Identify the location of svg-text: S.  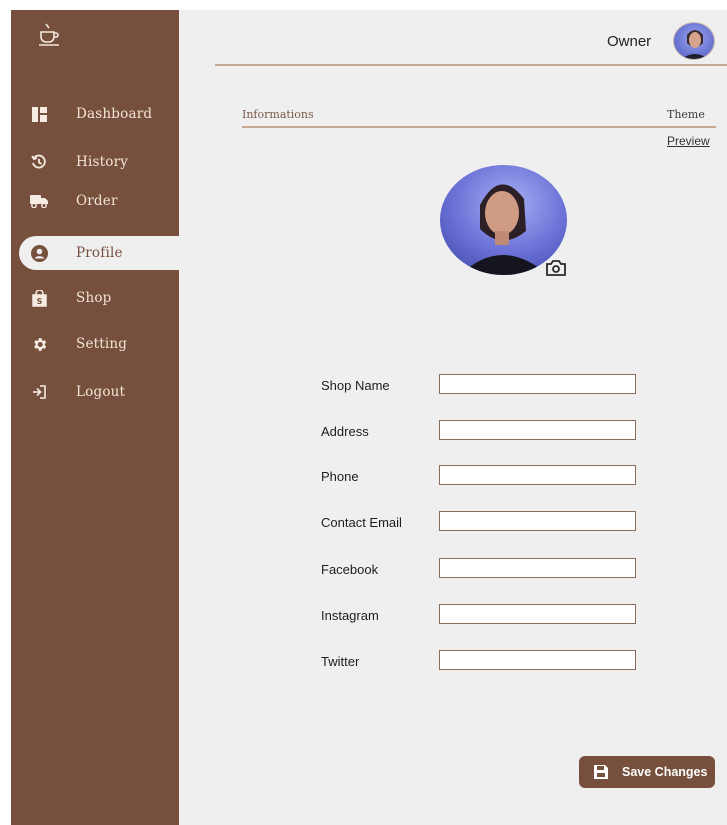
(39, 301).